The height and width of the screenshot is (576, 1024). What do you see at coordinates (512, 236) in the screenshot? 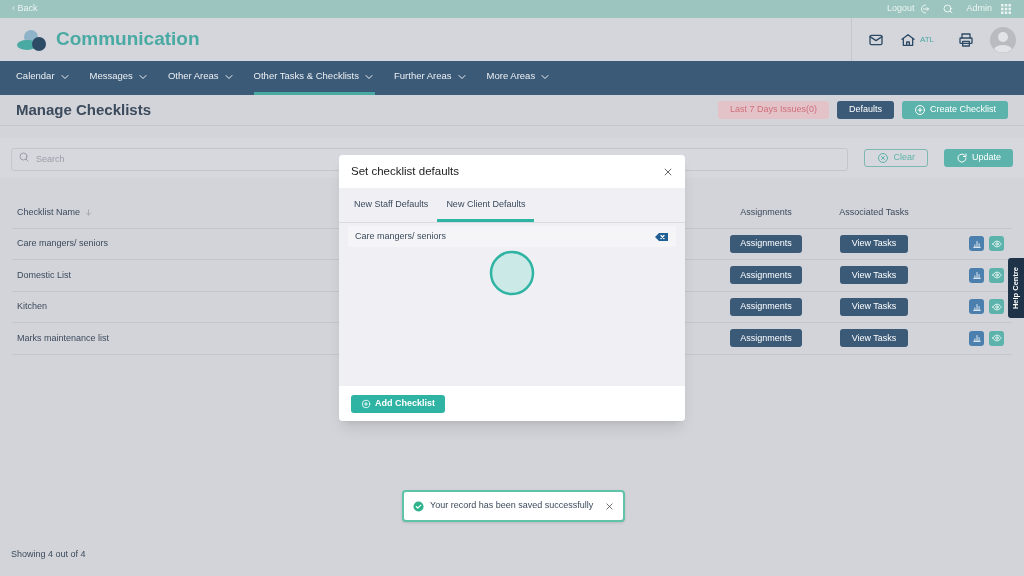
I see `checklist-item: Care mangers/ seniors` at bounding box center [512, 236].